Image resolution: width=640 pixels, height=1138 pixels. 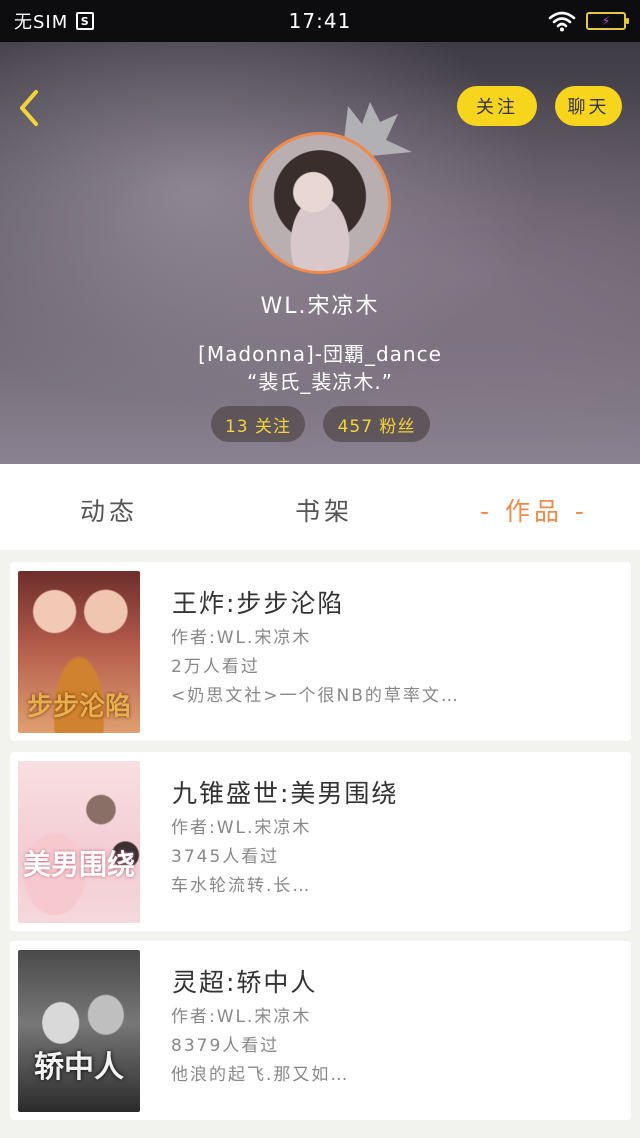 I want to click on followers-count: 457 粉丝, so click(x=376, y=424).